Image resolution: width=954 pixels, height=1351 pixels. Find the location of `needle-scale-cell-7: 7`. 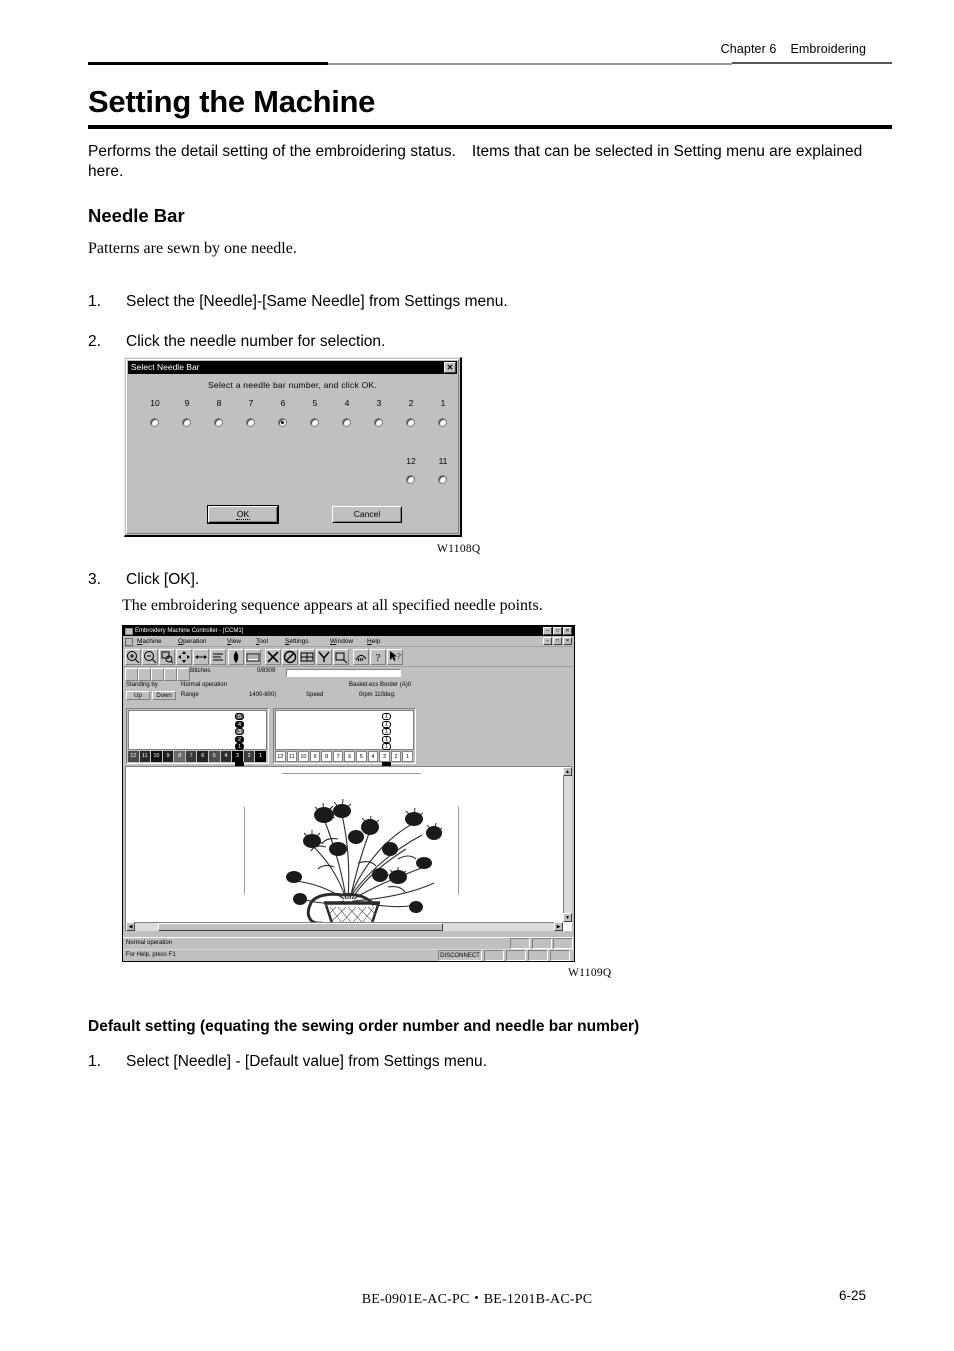

needle-scale-cell-7: 7 is located at coordinates (191, 756).